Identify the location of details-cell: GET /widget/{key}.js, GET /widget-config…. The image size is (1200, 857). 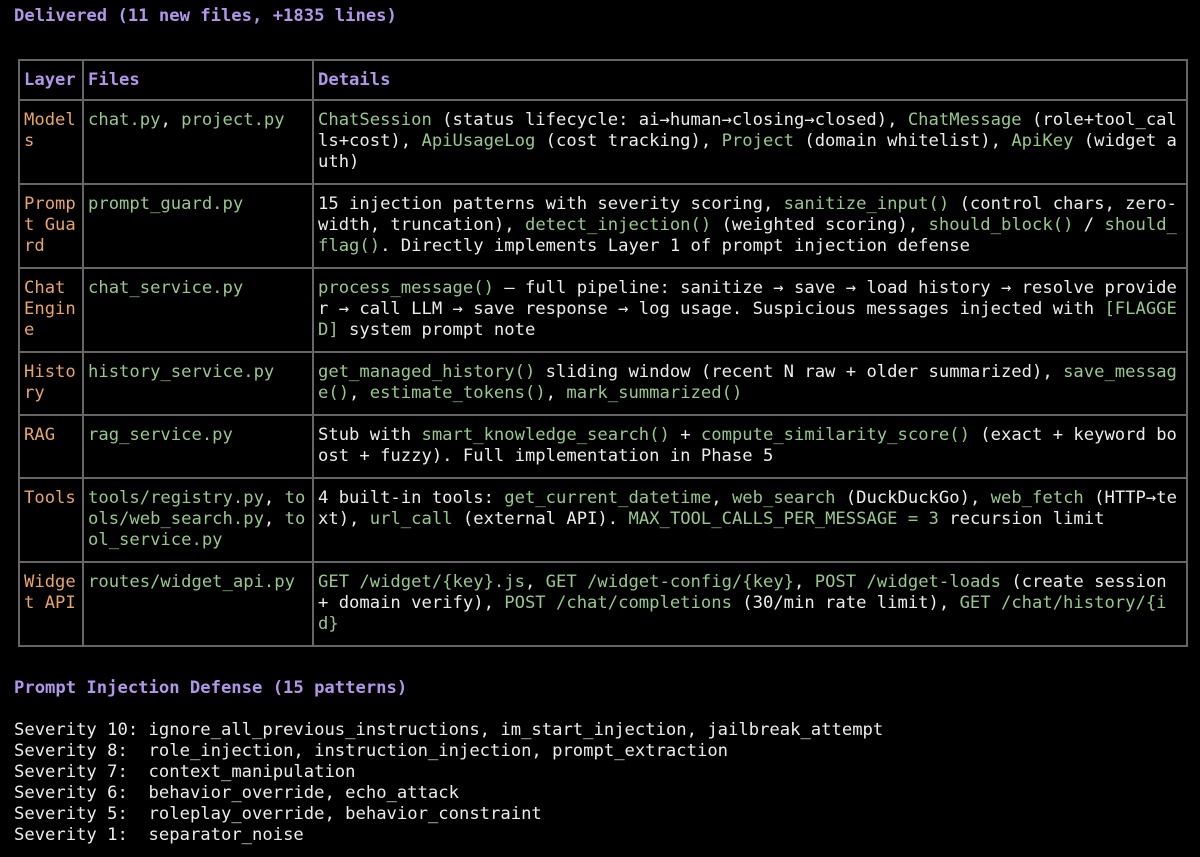
(750, 604).